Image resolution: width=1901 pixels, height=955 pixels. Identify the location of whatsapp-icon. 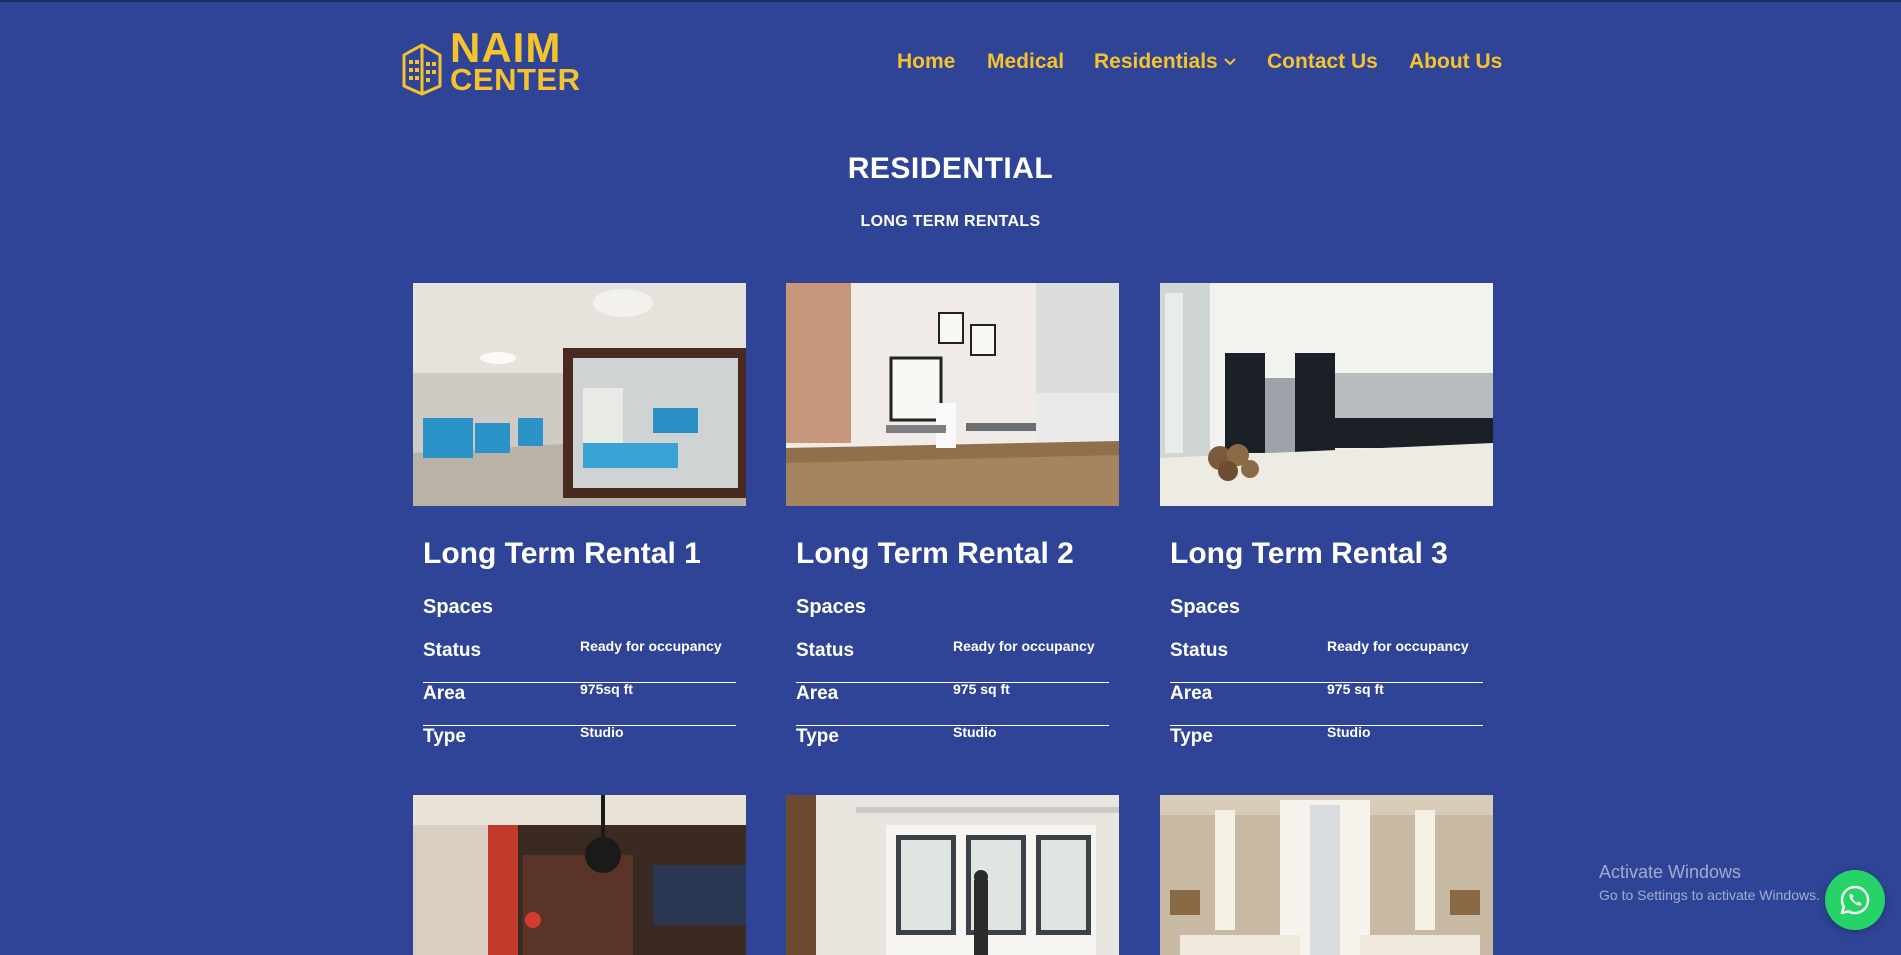
(1855, 900).